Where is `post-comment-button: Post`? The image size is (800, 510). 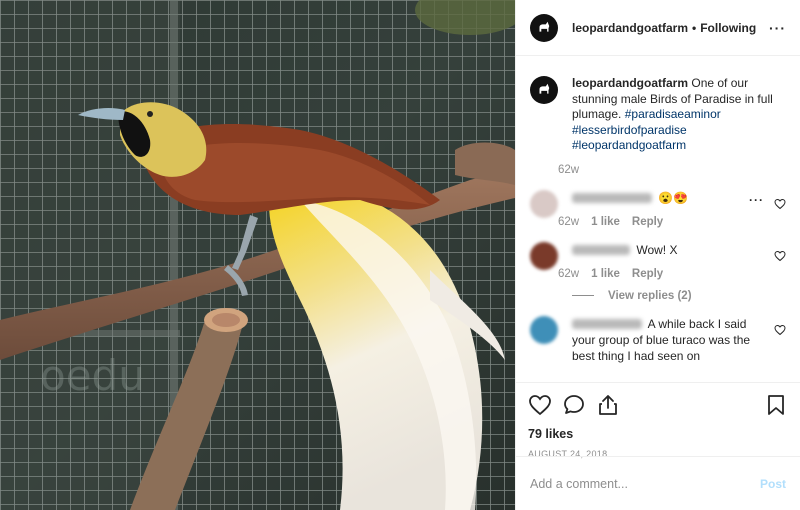 post-comment-button: Post is located at coordinates (773, 484).